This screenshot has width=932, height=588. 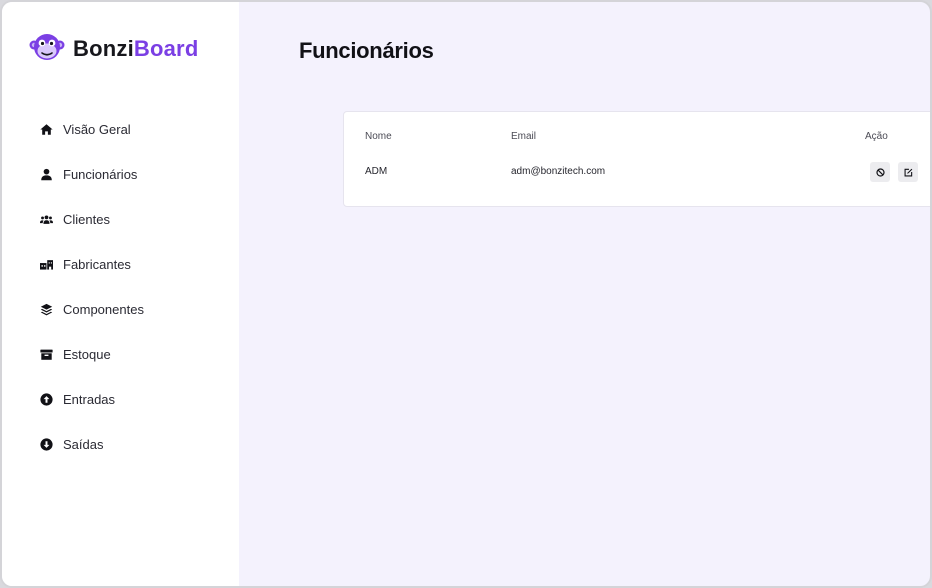 I want to click on sidebar-item-label: Componentes, so click(x=103, y=309).